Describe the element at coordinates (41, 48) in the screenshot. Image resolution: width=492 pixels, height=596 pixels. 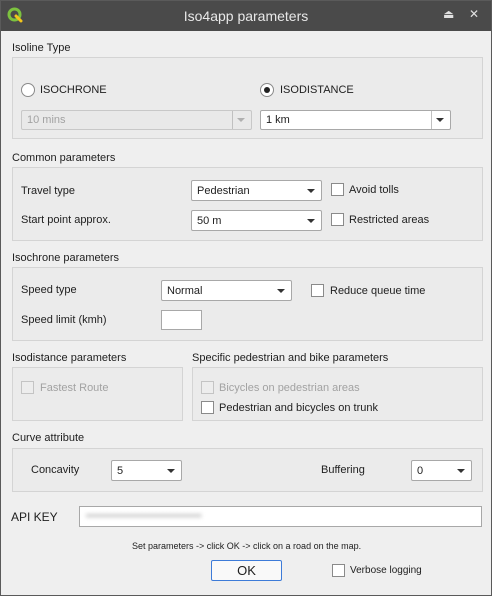
I see `isoline-type-heading: Isoline Type` at that location.